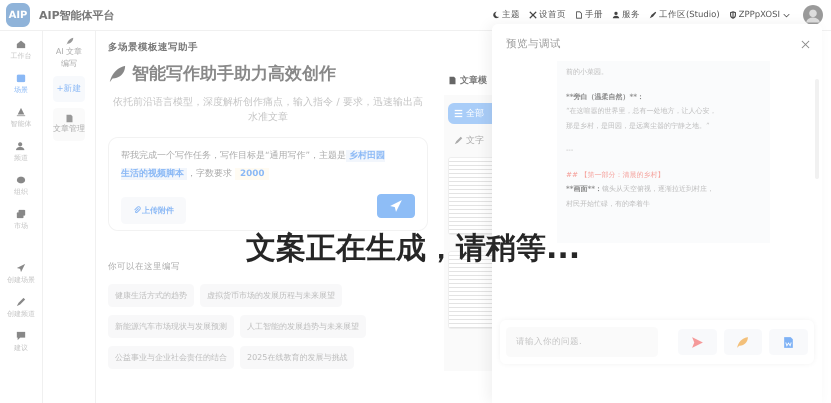 The image size is (831, 403). I want to click on plane-icon, so click(21, 268).